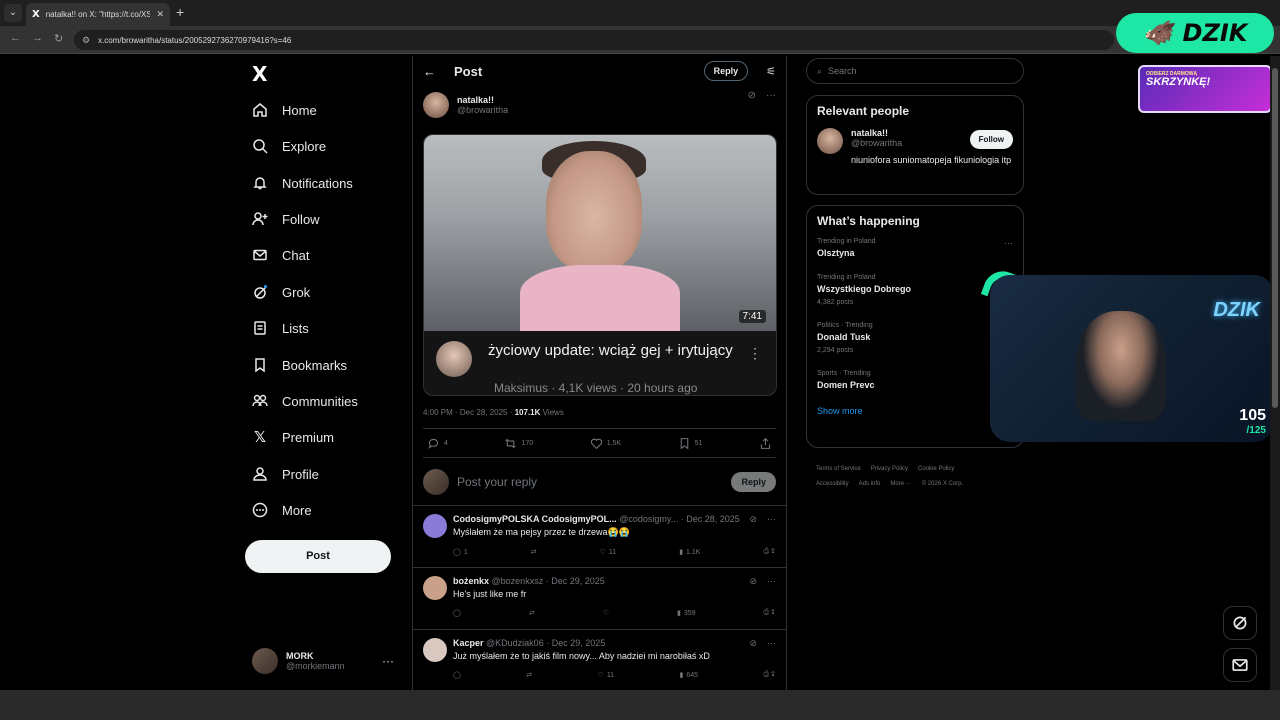 The height and width of the screenshot is (720, 1280). I want to click on post-button: Post, so click(318, 556).